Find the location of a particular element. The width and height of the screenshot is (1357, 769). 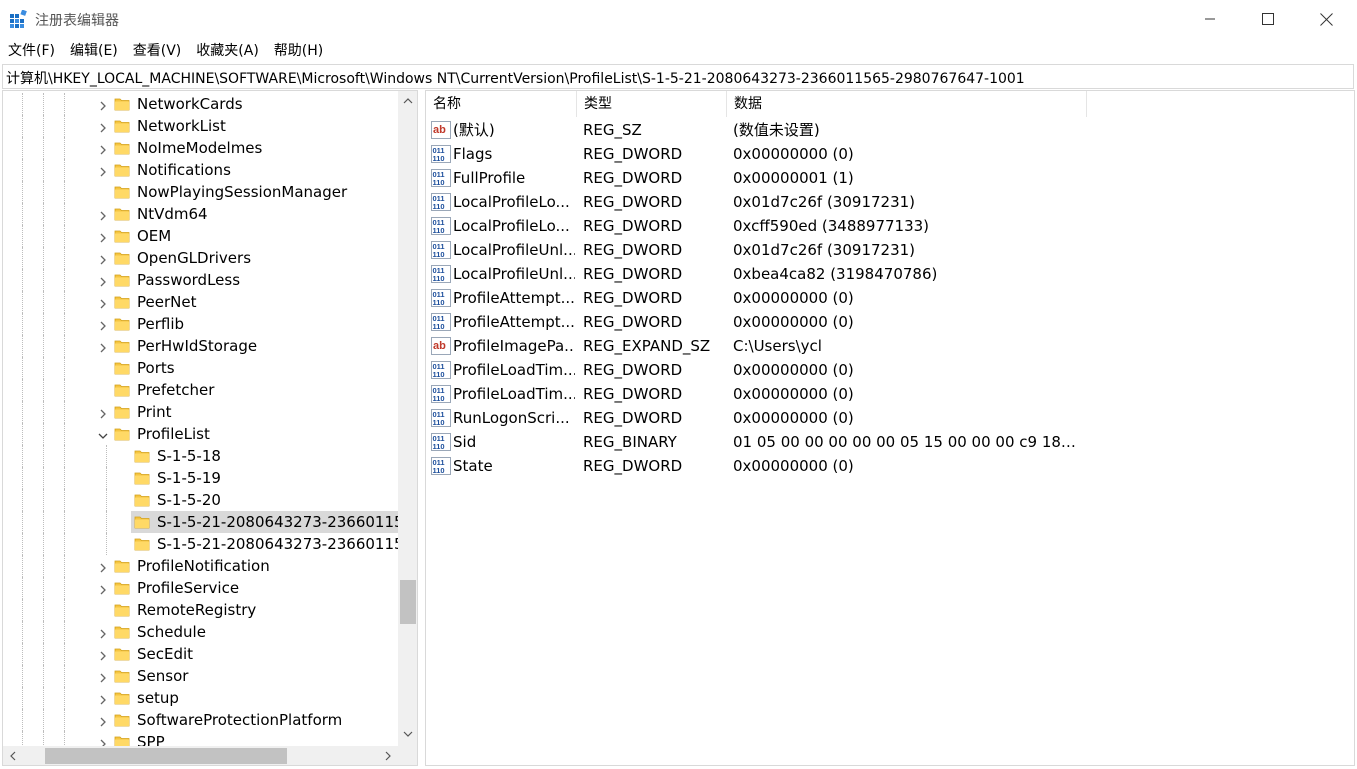

tree-horizontal-scrollbar is located at coordinates (200, 755).